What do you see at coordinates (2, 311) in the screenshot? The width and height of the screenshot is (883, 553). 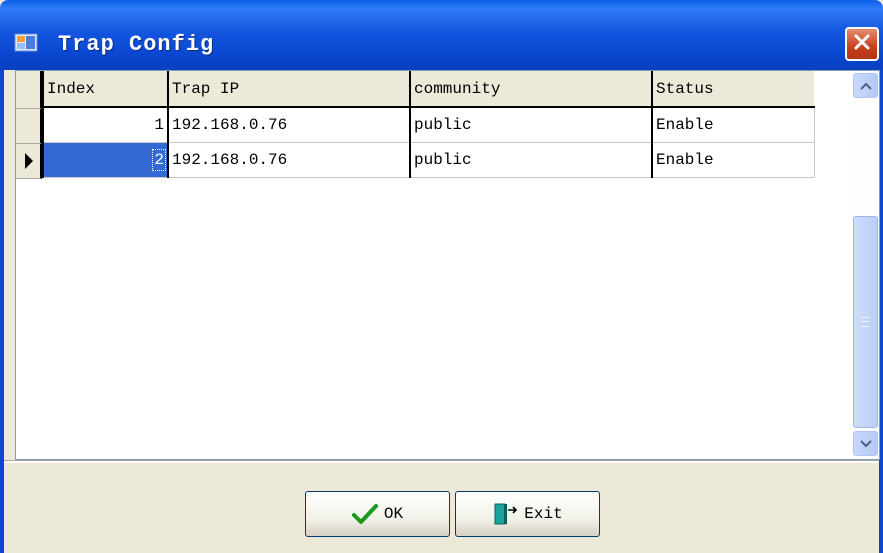 I see `window-frame-left` at bounding box center [2, 311].